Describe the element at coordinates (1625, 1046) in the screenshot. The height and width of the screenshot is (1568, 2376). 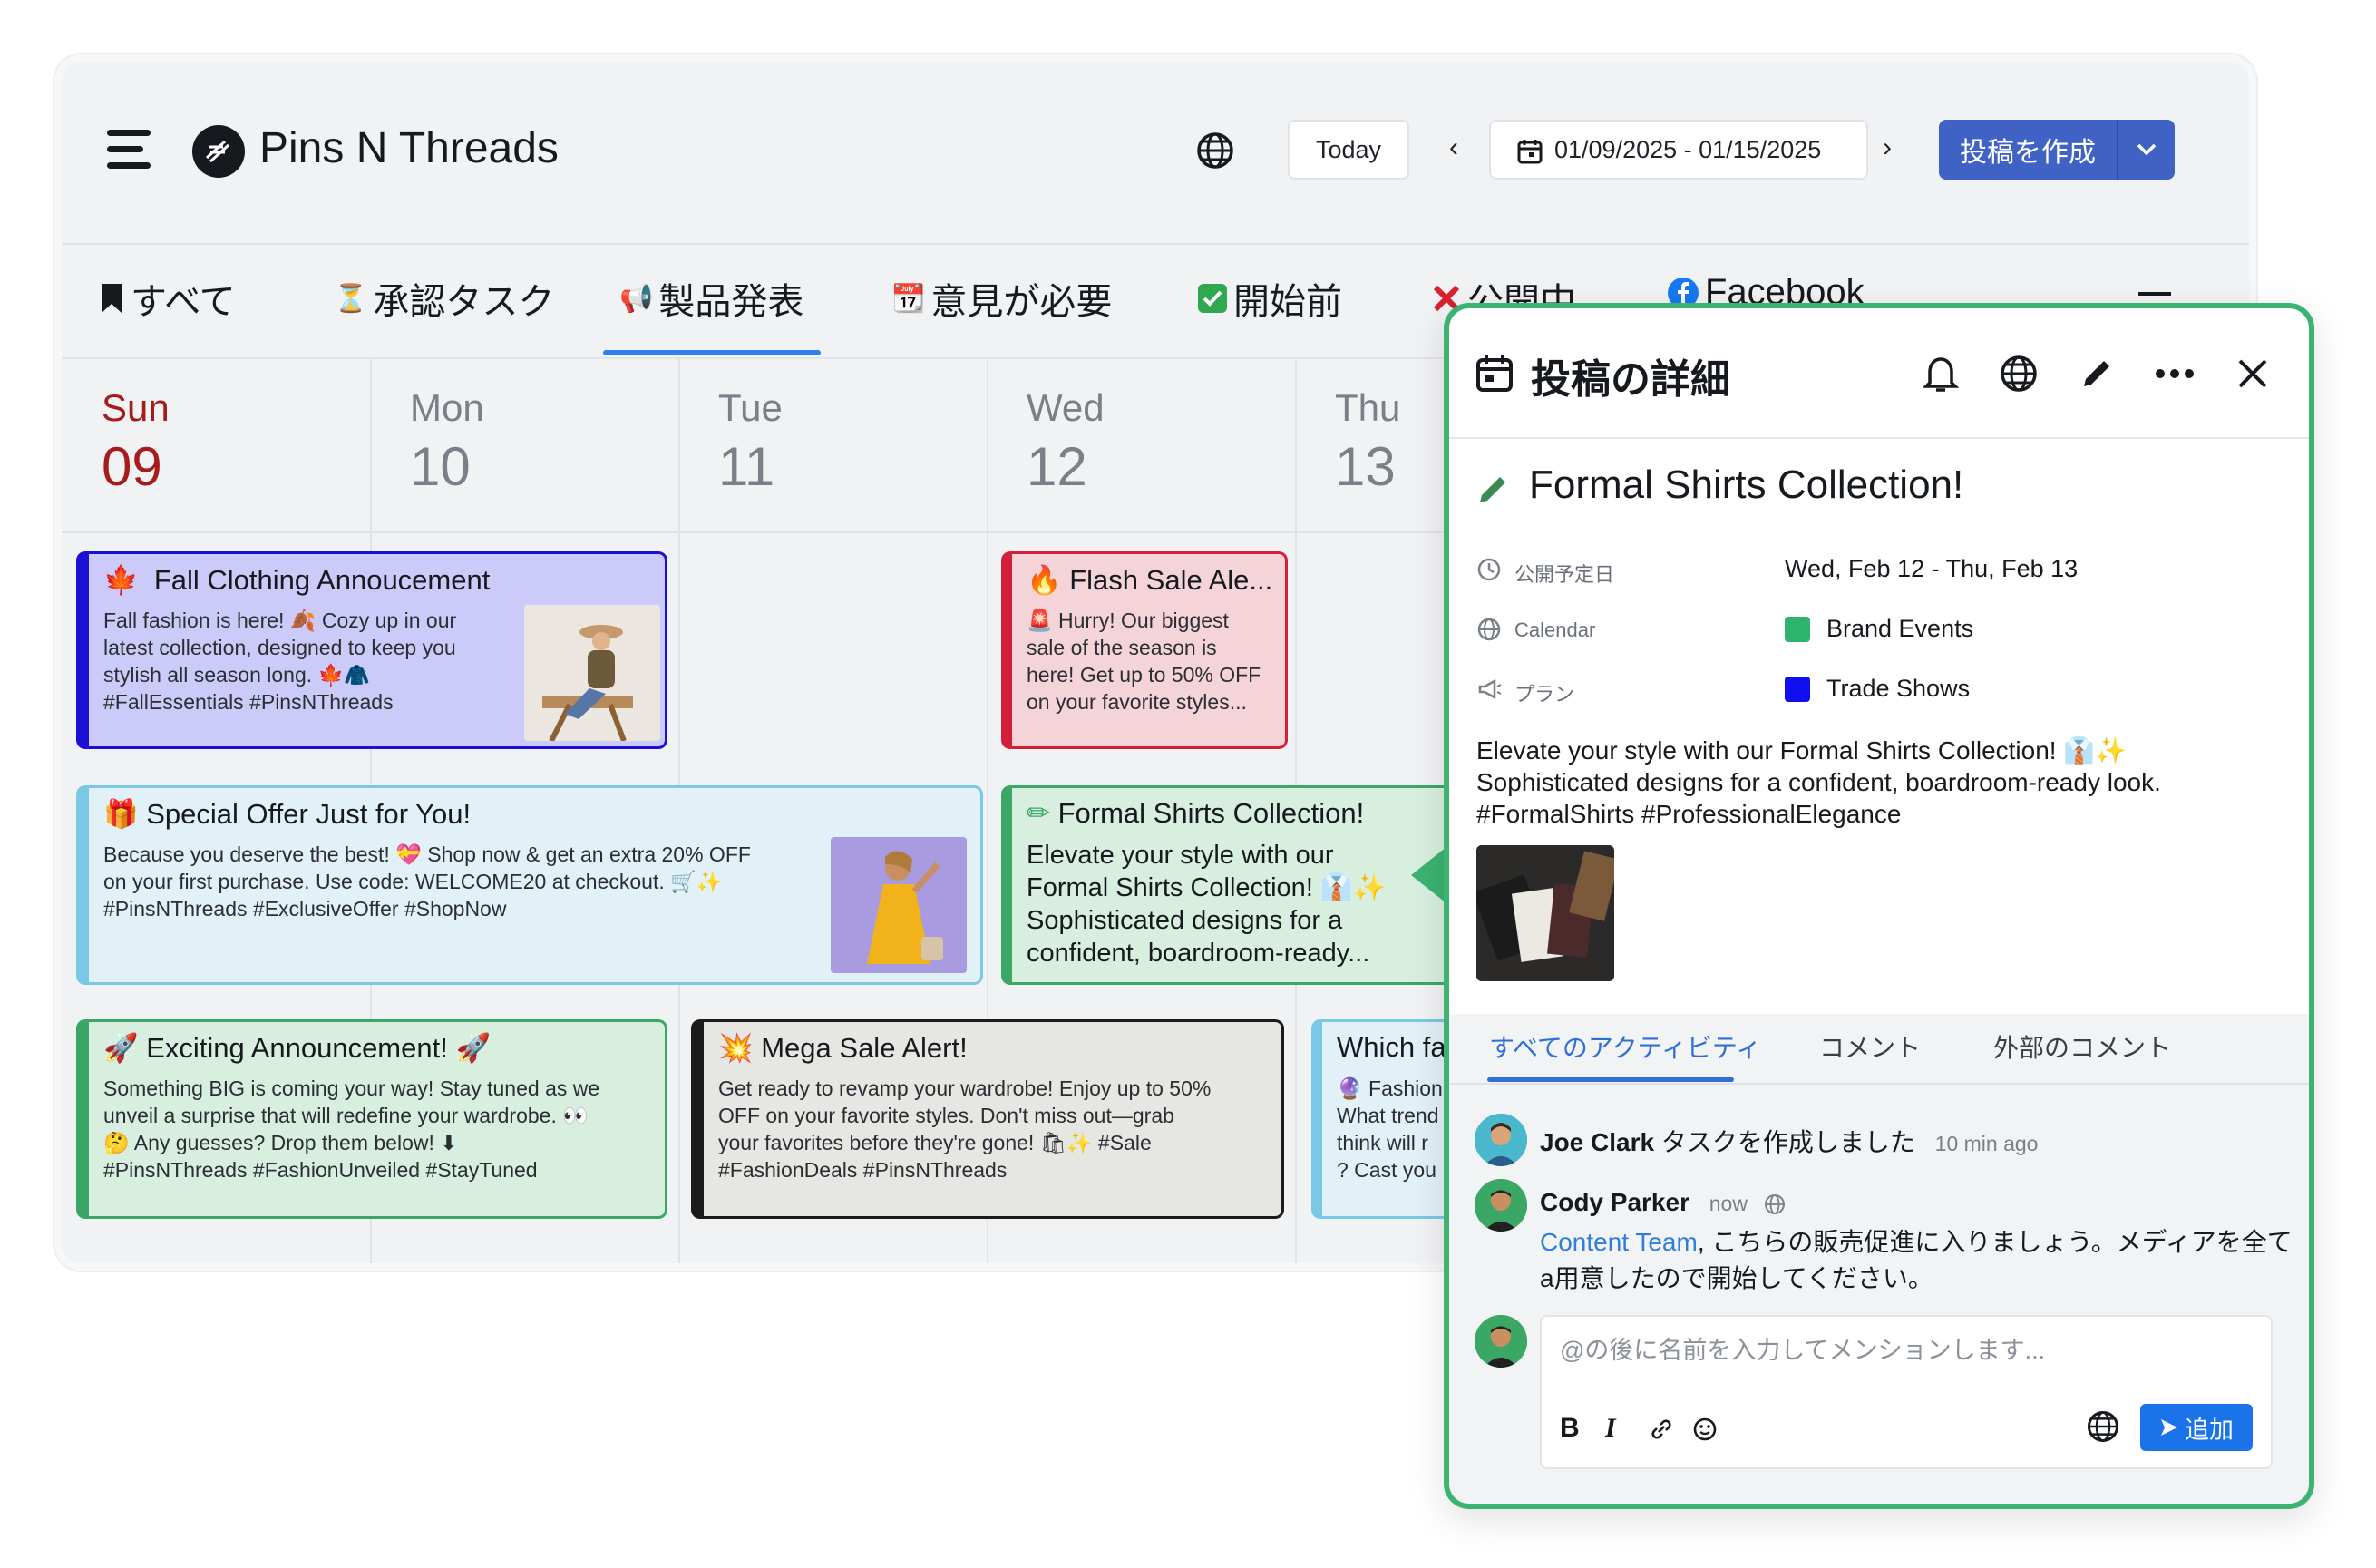
I see `tab-all-activity: すべてのアクティビティ` at that location.